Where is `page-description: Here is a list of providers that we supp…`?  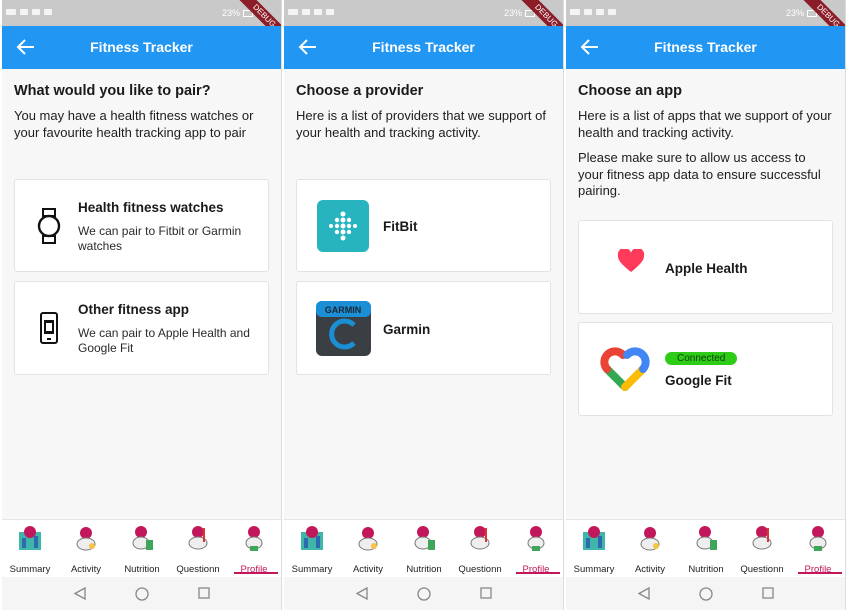
page-description: Here is a list of providers that we supp… is located at coordinates (421, 124).